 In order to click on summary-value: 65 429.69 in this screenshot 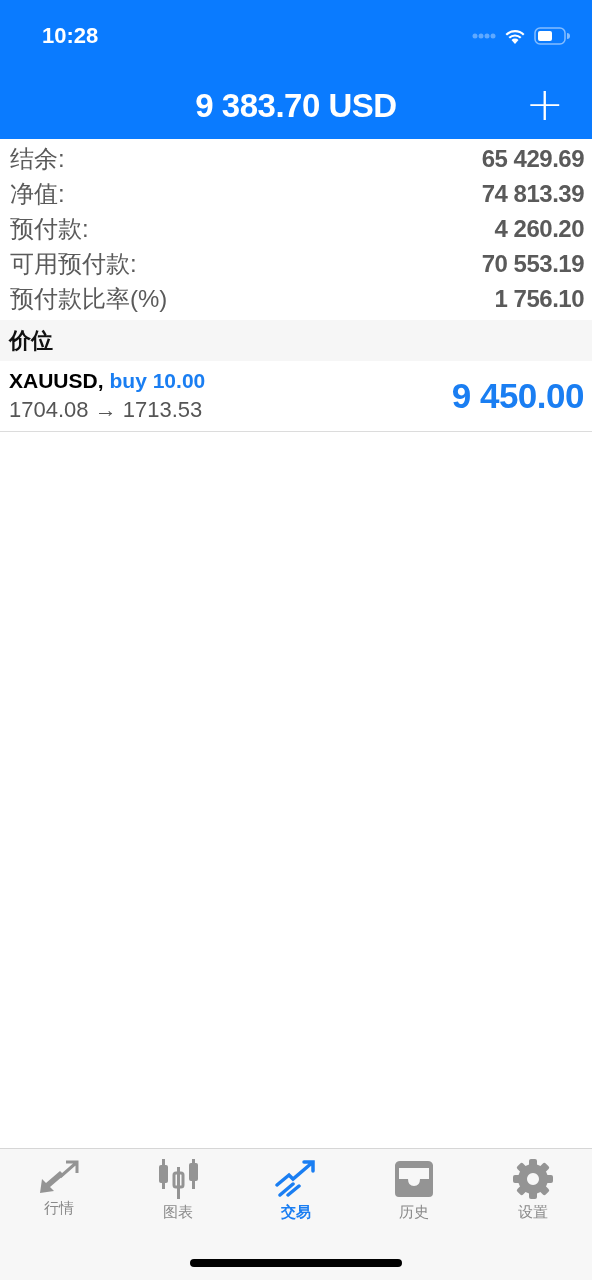, I will do `click(532, 158)`.